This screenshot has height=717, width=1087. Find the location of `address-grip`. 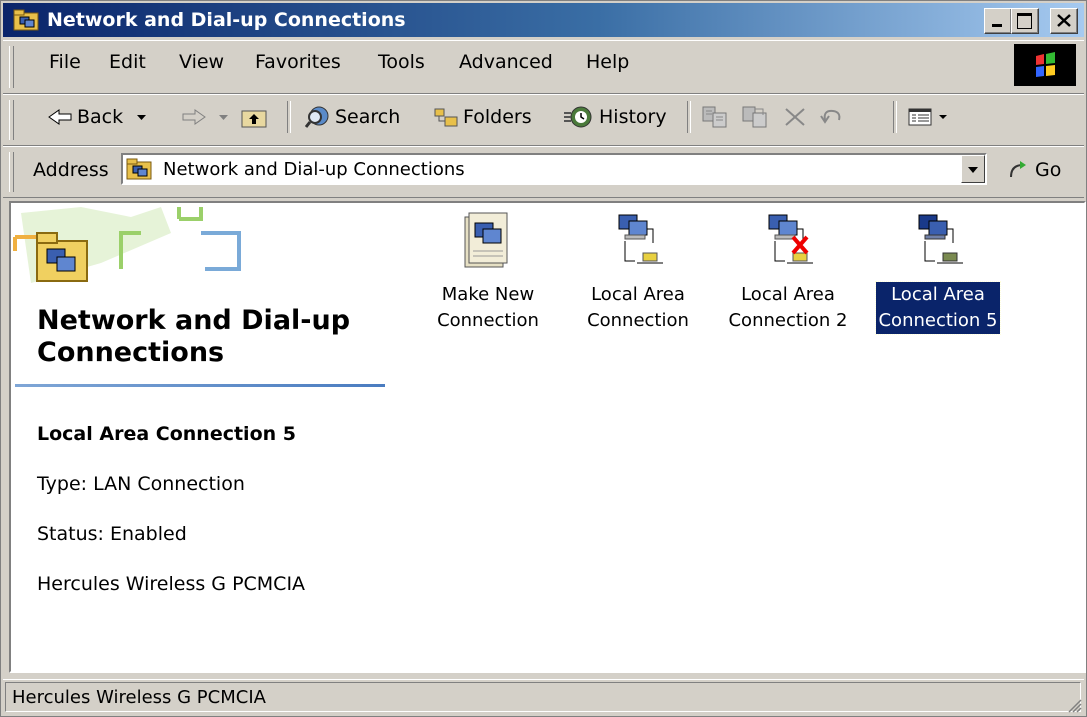

address-grip is located at coordinates (11, 172).